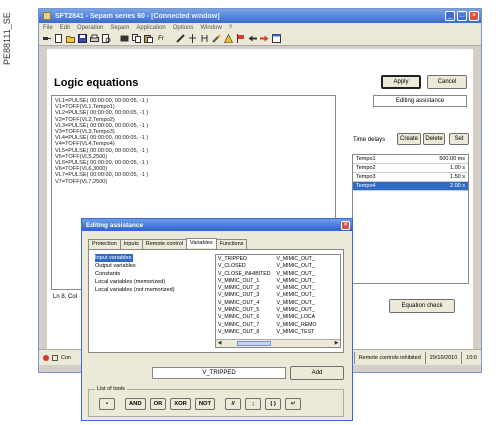  Describe the element at coordinates (146, 282) in the screenshot. I see `list-item: Local variables (memorized)` at that location.